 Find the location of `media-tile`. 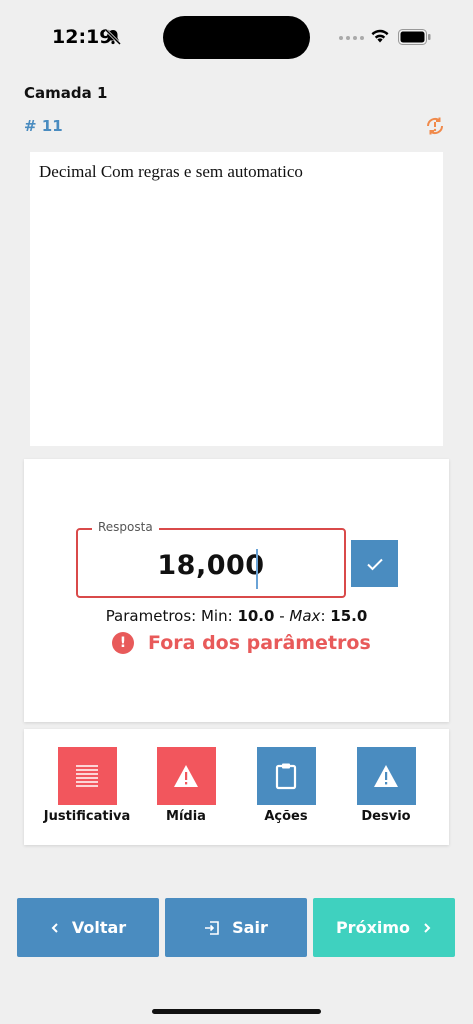

media-tile is located at coordinates (186, 776).